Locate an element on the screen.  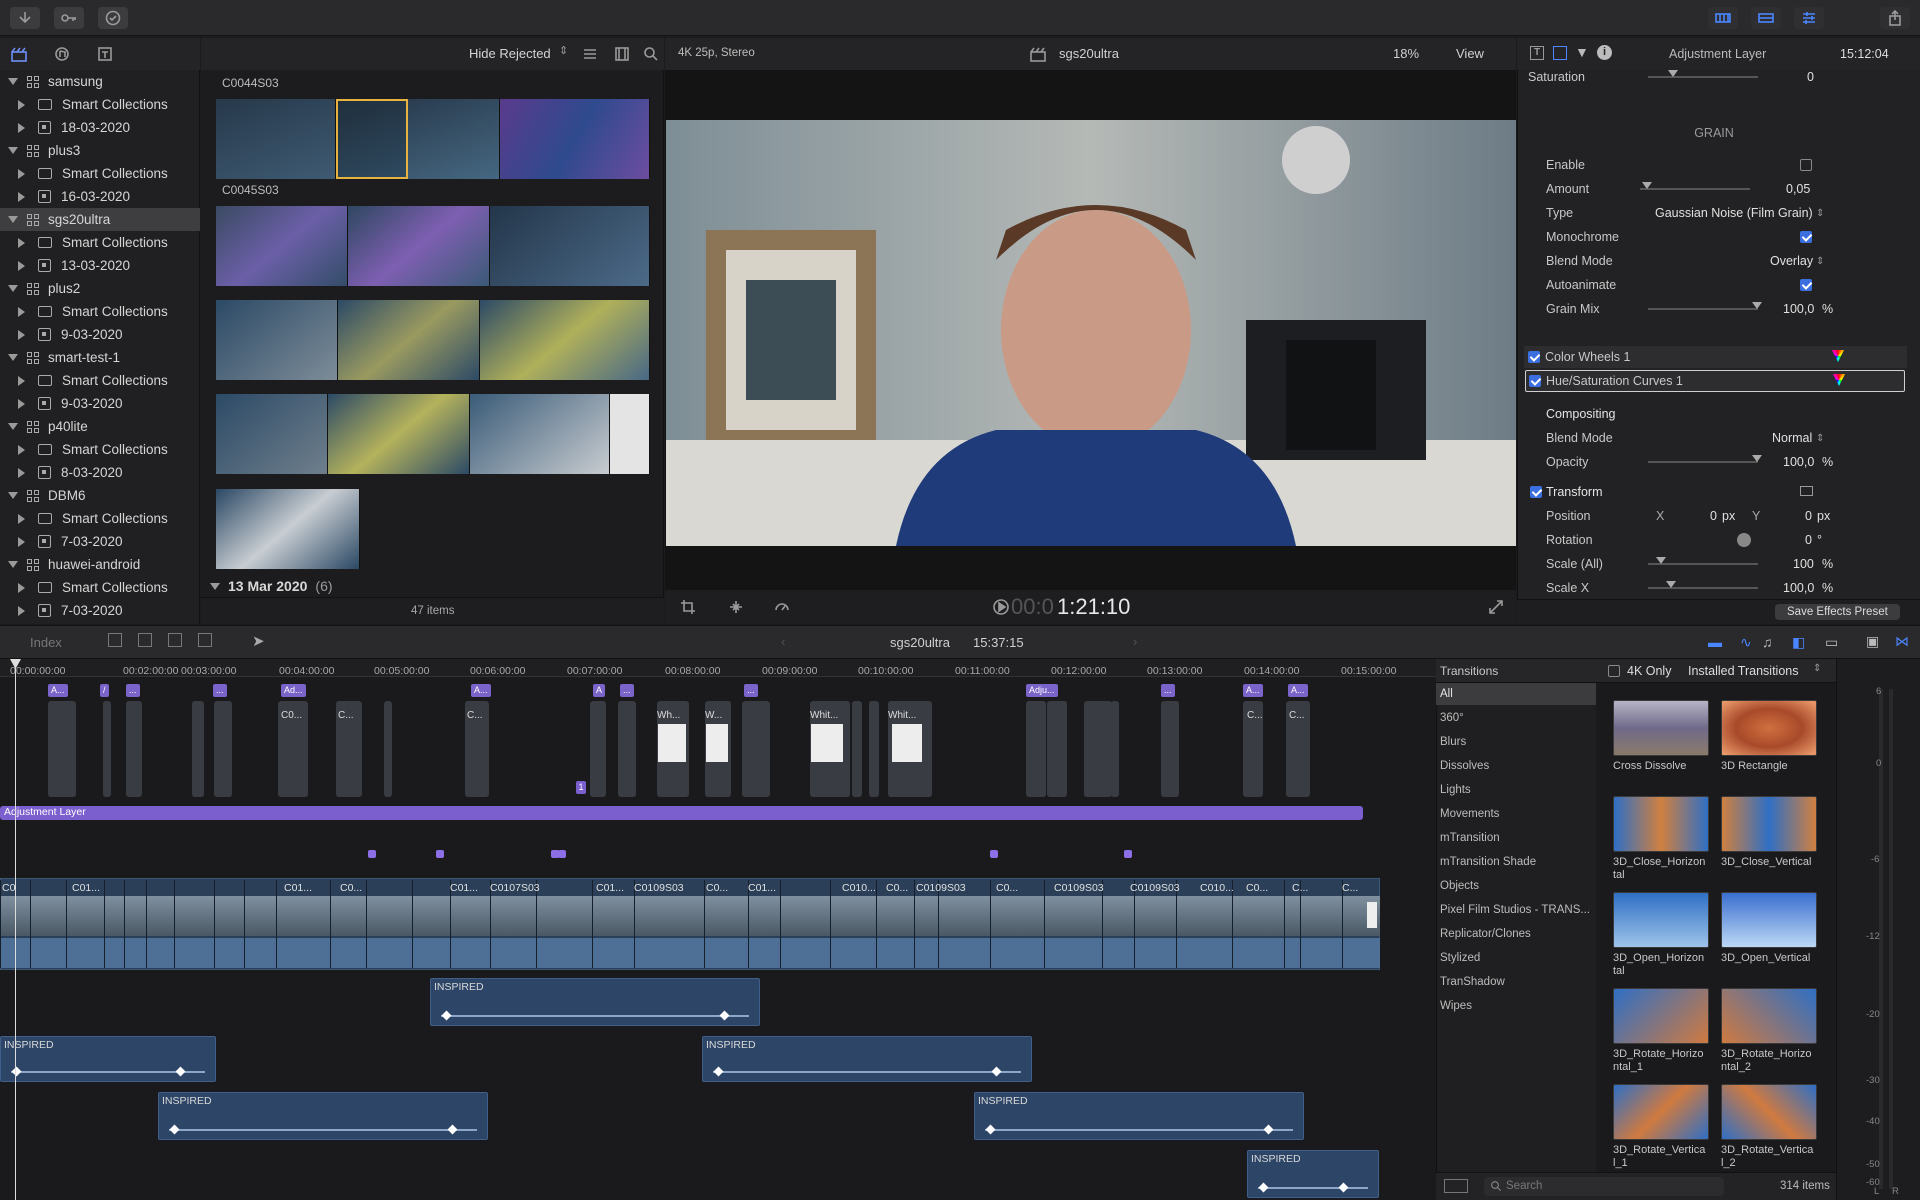
keywords-button is located at coordinates (69, 18).